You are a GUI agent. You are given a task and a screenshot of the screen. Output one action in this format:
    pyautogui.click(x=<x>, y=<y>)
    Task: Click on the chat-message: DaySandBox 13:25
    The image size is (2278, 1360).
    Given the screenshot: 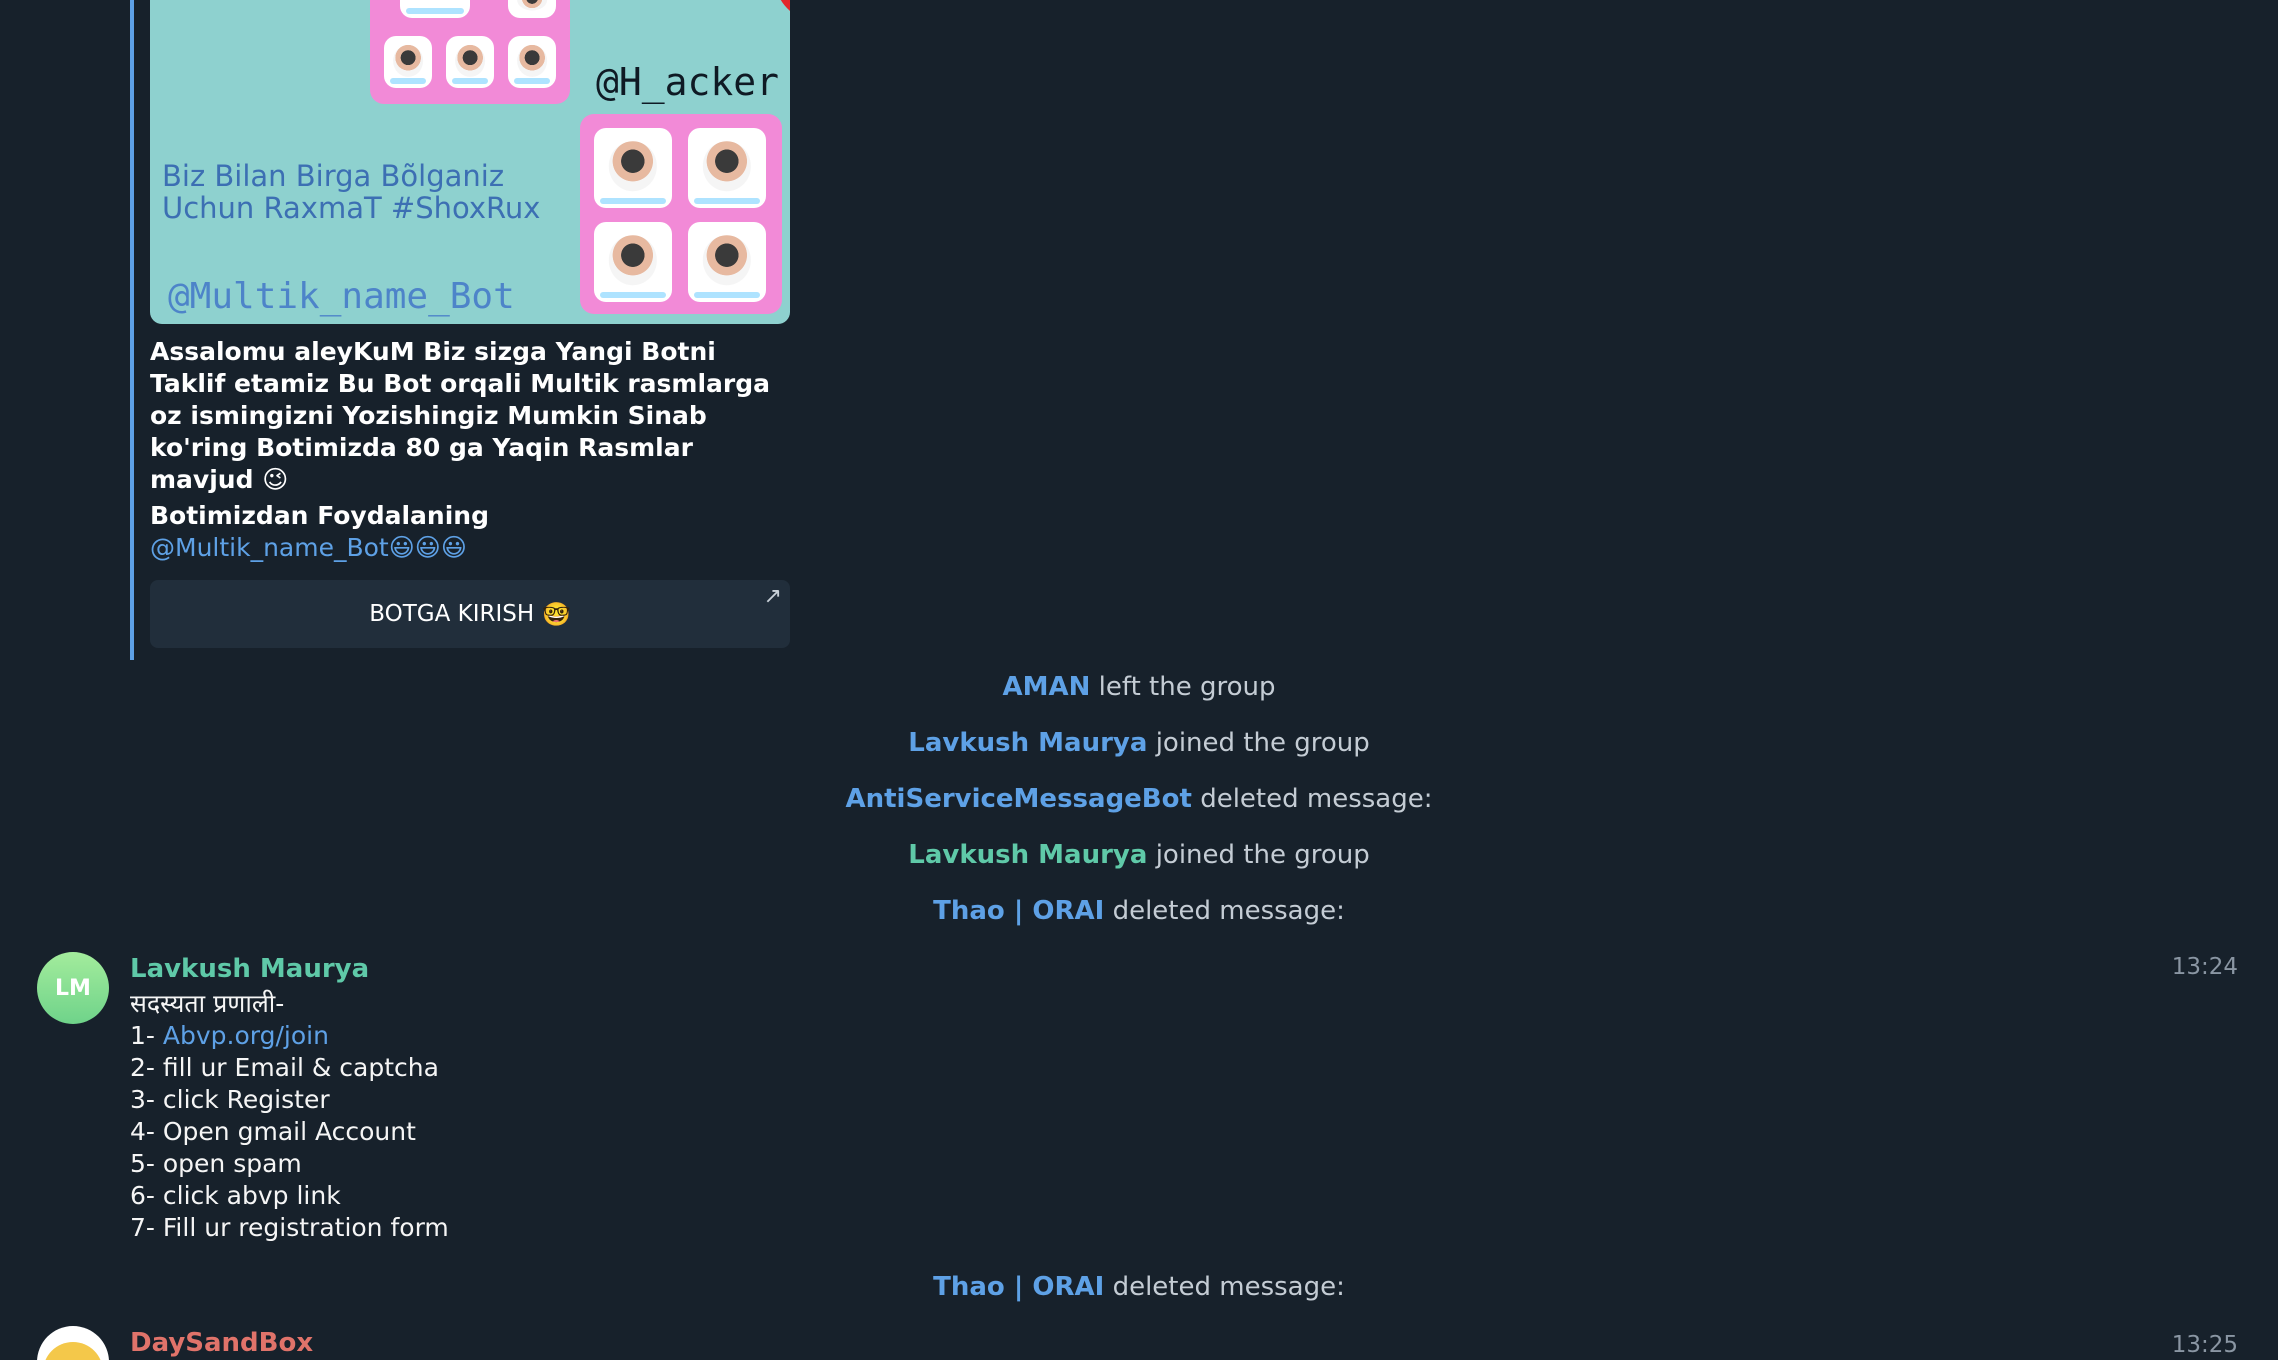 What is the action you would take?
    pyautogui.click(x=1139, y=1343)
    